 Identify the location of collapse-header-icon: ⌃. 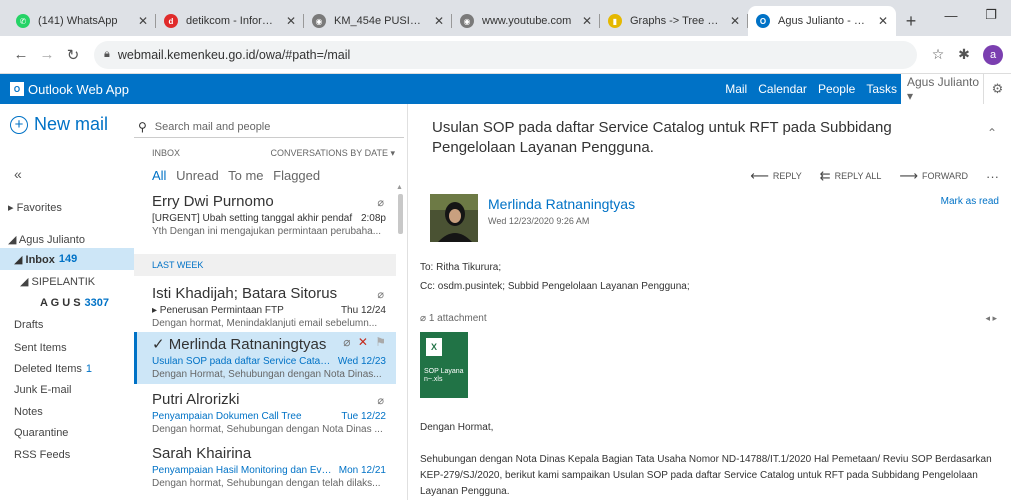
(992, 133).